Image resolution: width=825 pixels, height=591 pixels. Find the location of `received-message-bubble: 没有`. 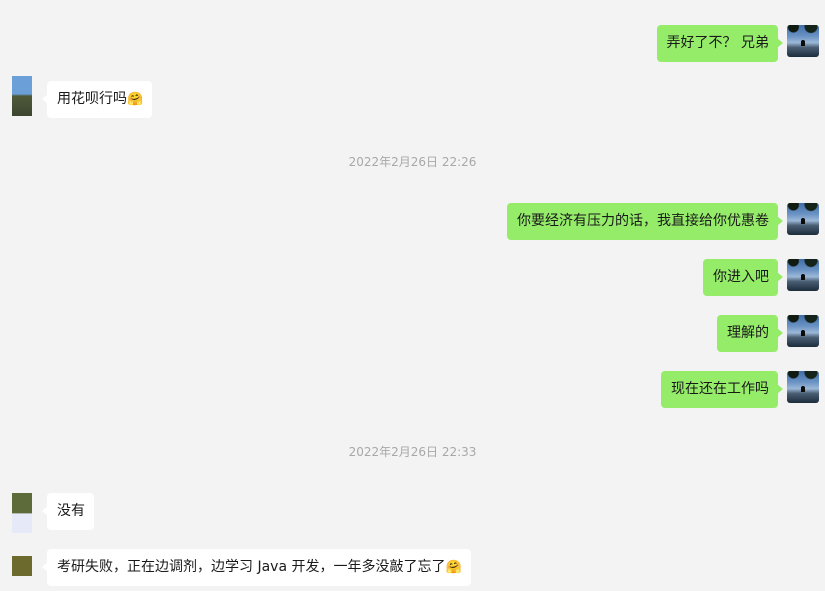

received-message-bubble: 没有 is located at coordinates (68, 511).